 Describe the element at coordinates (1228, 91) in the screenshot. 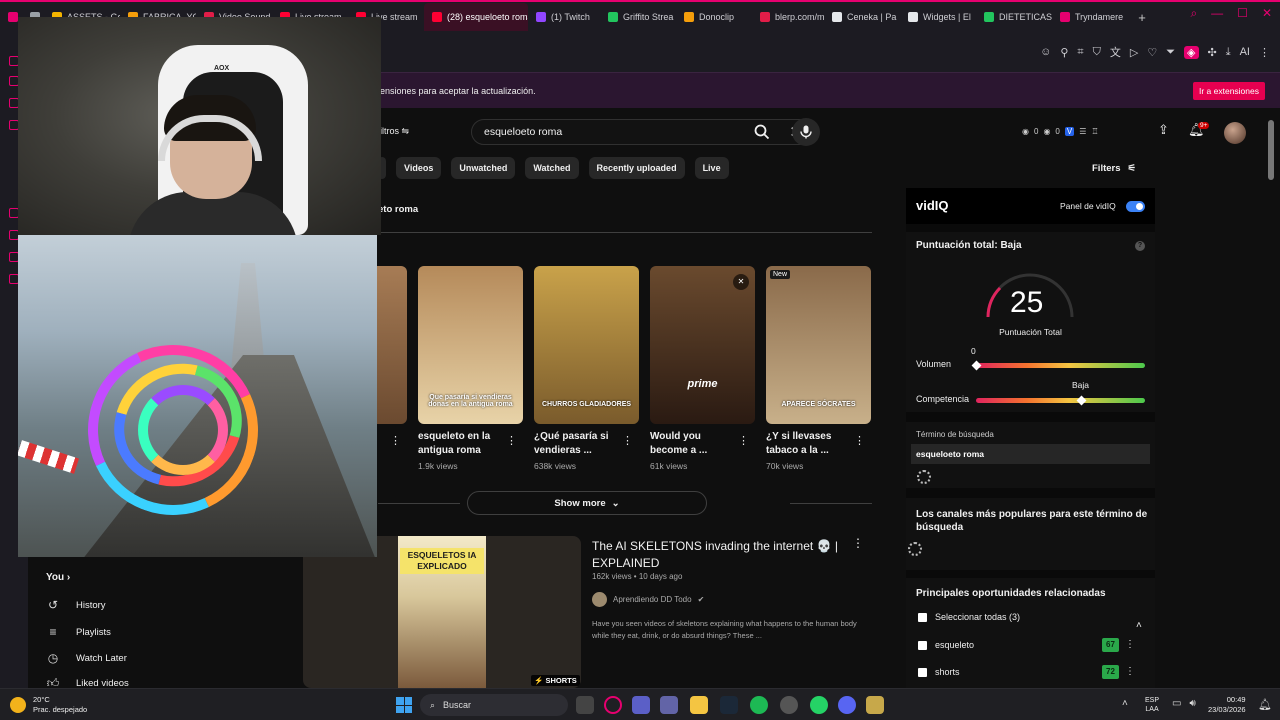

I see `go-to-extensions-button: Ir a extensiones` at that location.